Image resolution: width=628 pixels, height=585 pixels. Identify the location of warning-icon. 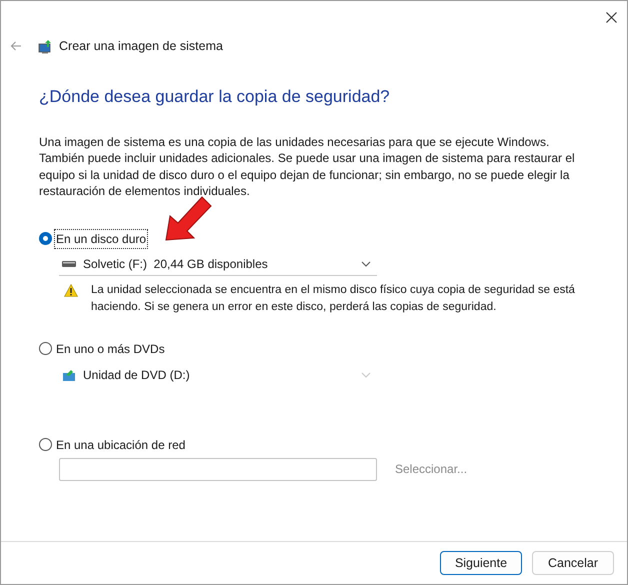
(71, 290).